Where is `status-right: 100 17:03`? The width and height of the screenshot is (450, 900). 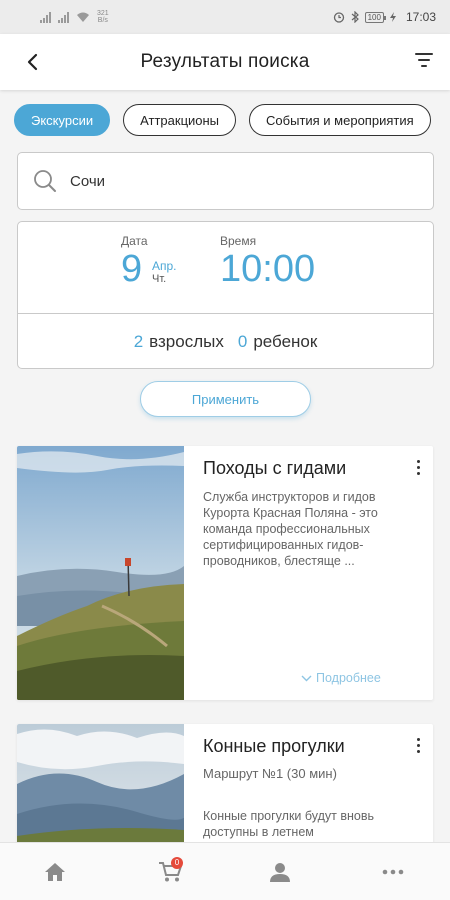 status-right: 100 17:03 is located at coordinates (384, 17).